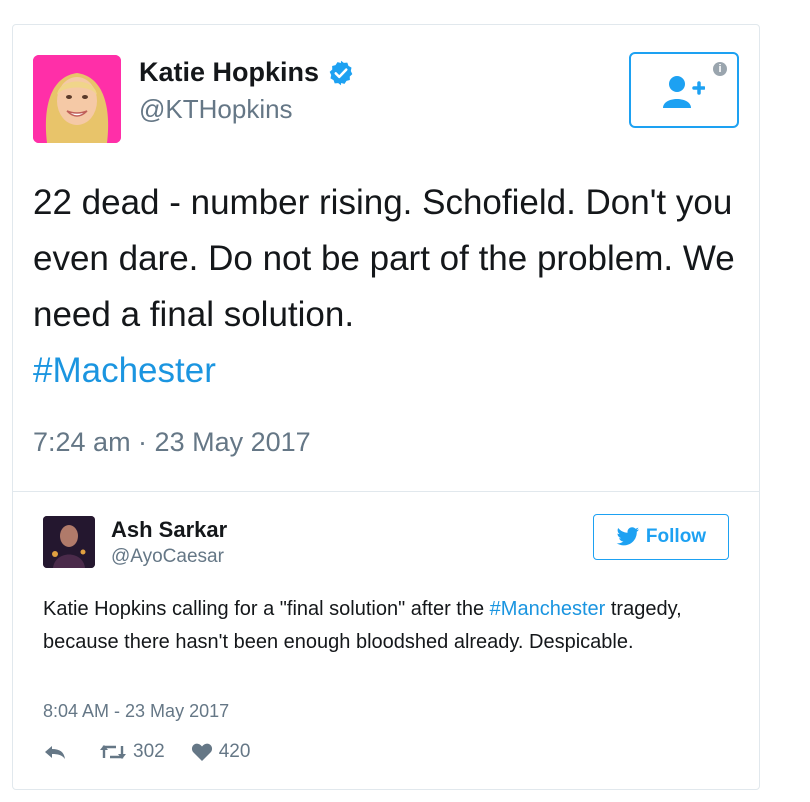  Describe the element at coordinates (169, 530) in the screenshot. I see `quoted-author-name: Ash Sarkar` at that location.